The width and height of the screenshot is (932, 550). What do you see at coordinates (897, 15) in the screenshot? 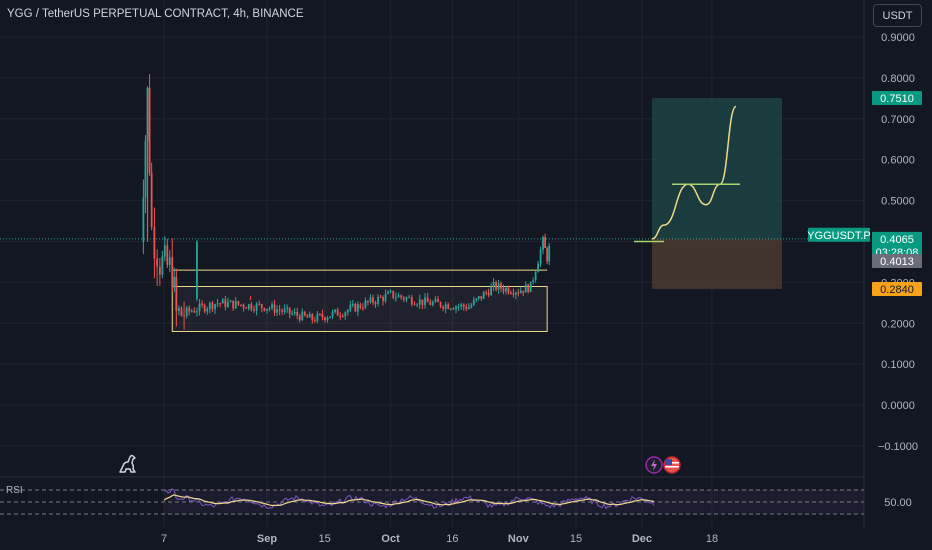
I see `currency-button: USDT` at bounding box center [897, 15].